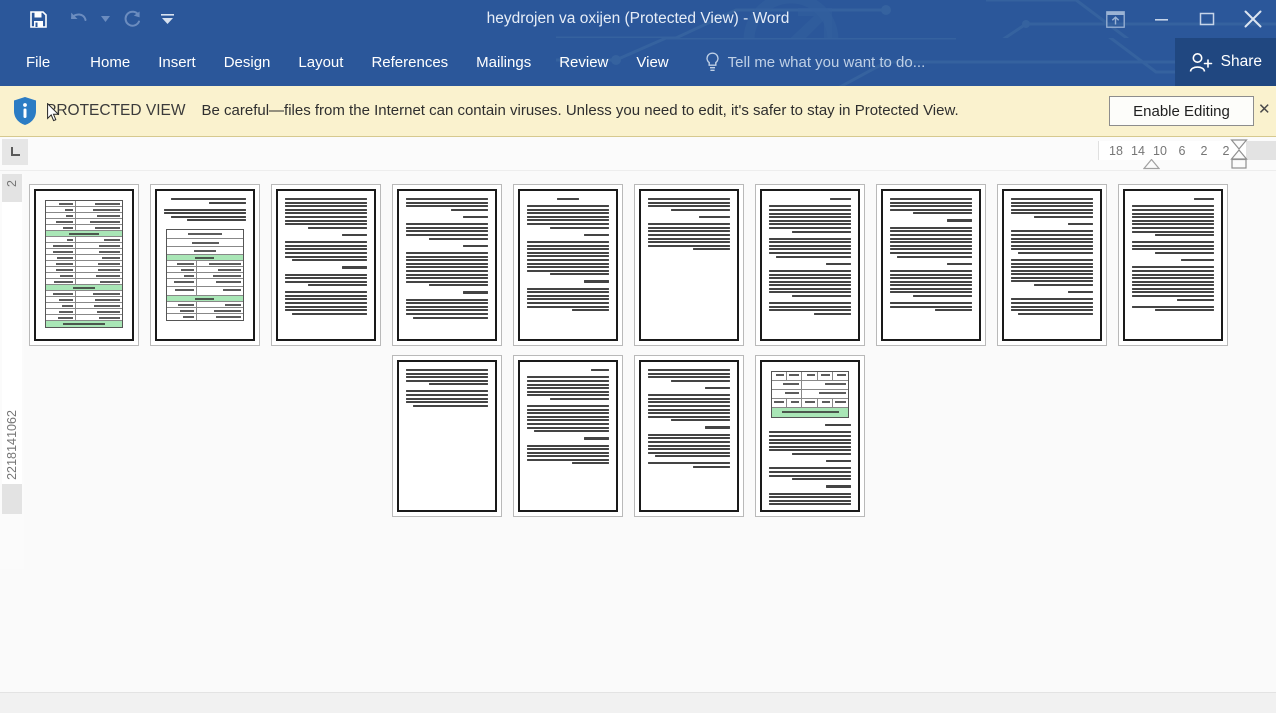 This screenshot has height=713, width=1276. I want to click on undo-icon, so click(78, 19).